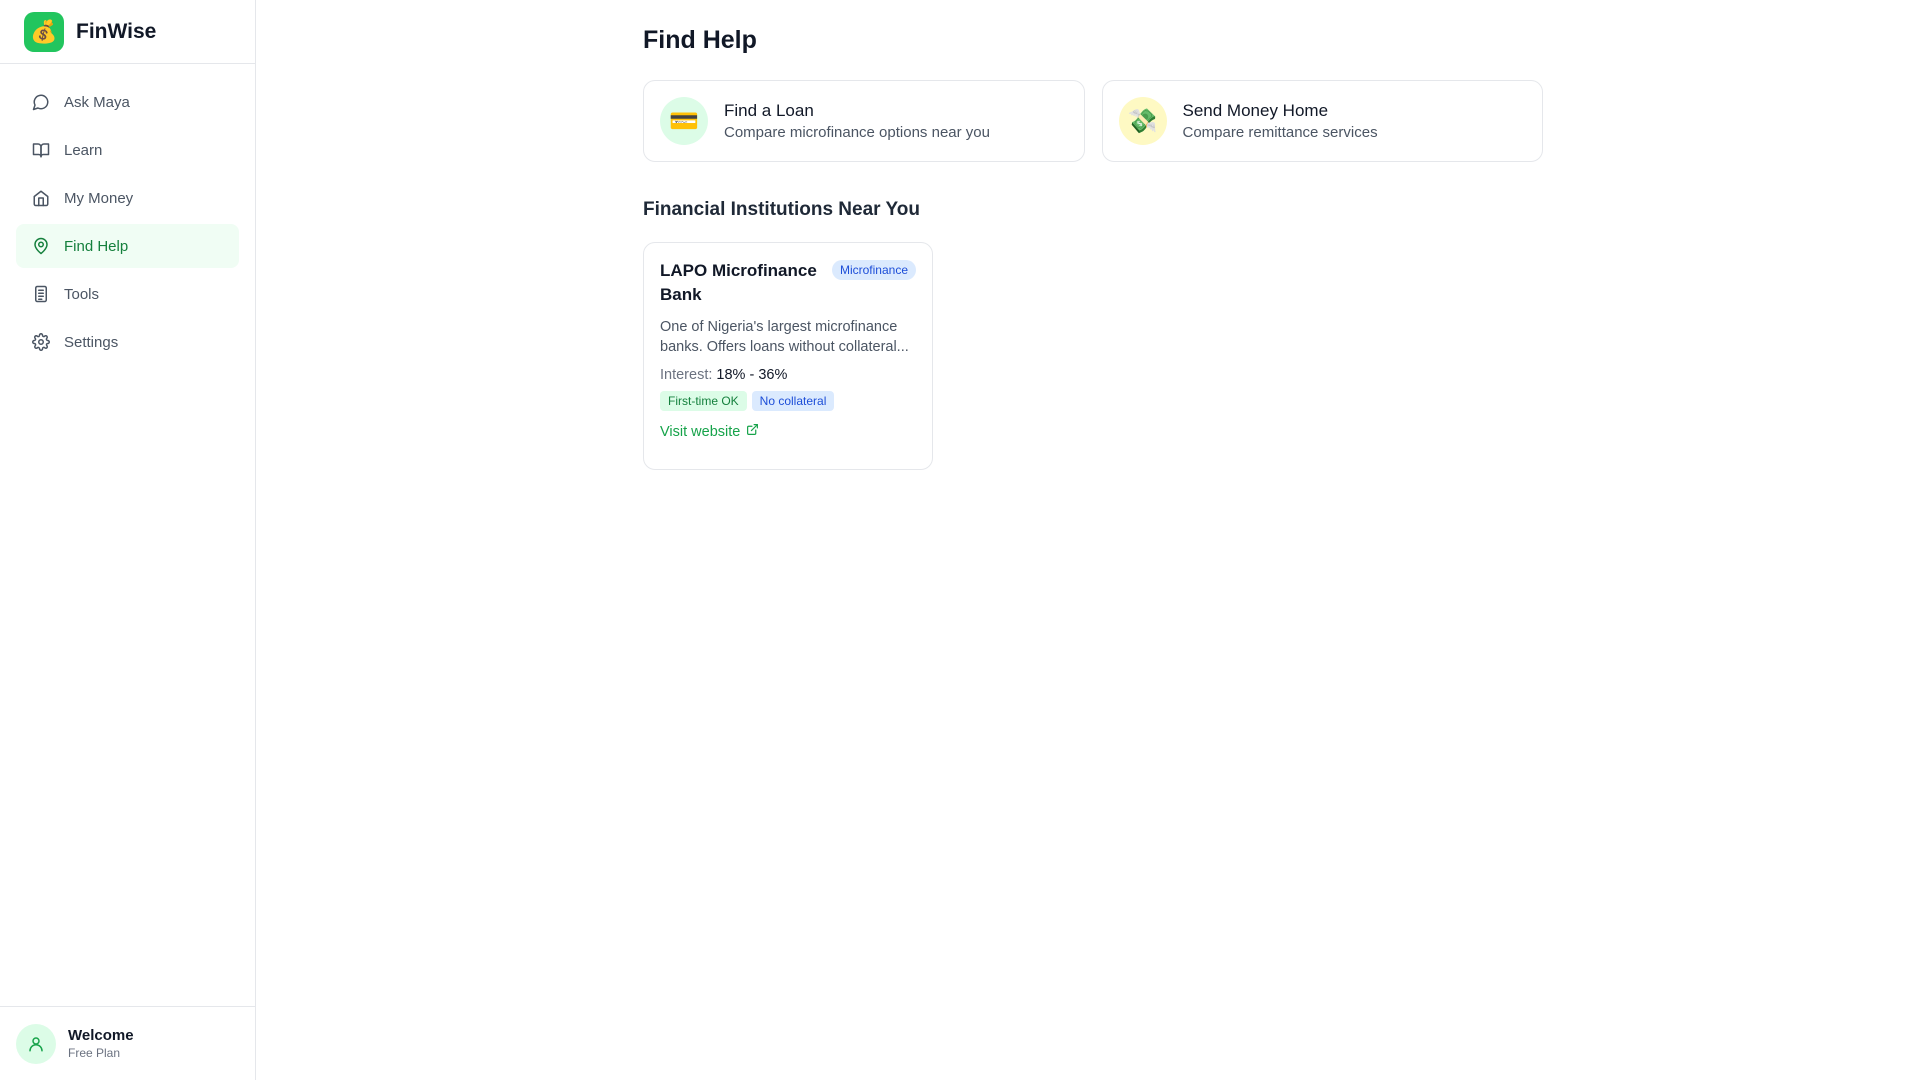  Describe the element at coordinates (82, 294) in the screenshot. I see `sidebar-item-label: Tools` at that location.